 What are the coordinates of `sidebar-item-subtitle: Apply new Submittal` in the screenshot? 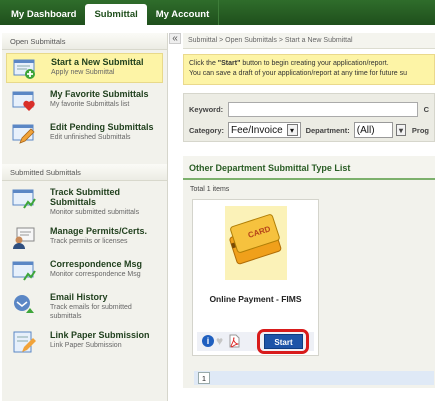 It's located at (83, 72).